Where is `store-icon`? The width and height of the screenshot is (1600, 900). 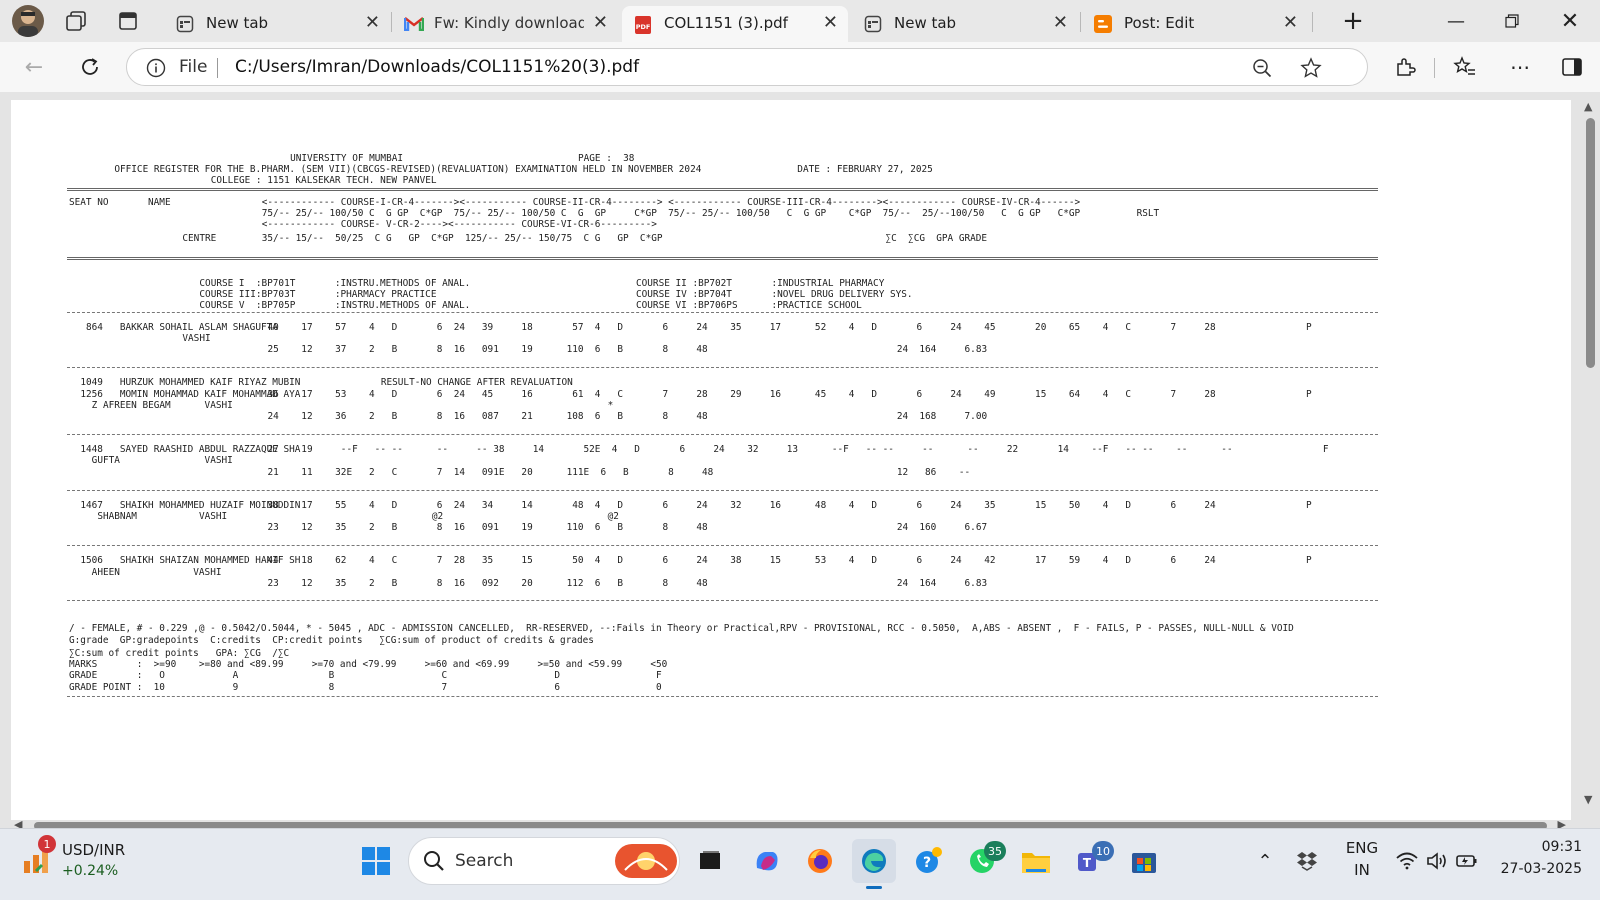
store-icon is located at coordinates (1144, 861).